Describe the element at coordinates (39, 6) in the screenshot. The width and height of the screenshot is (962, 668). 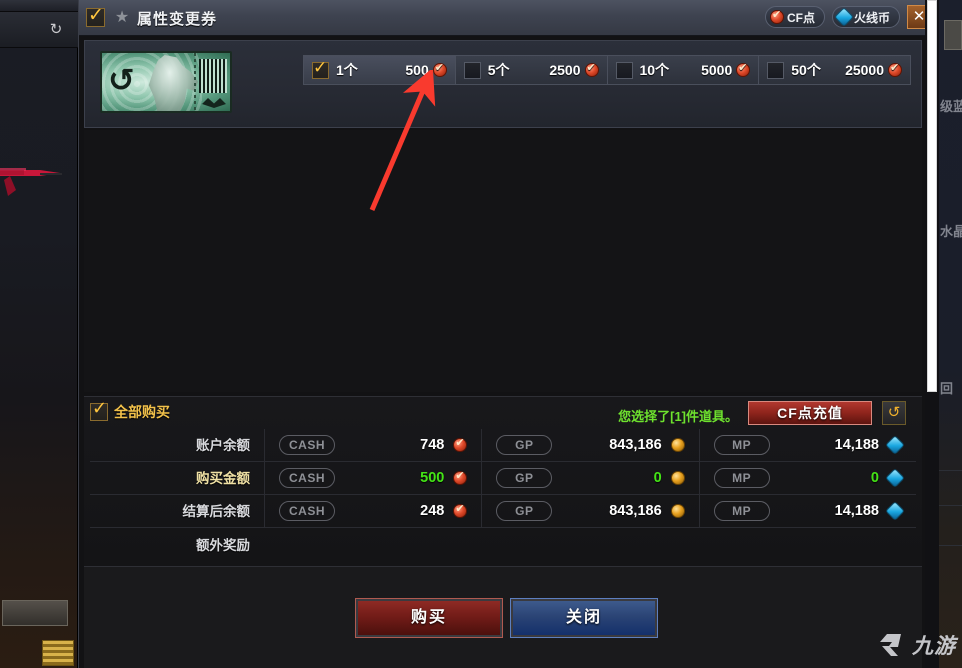
I see `background-top-bar` at that location.